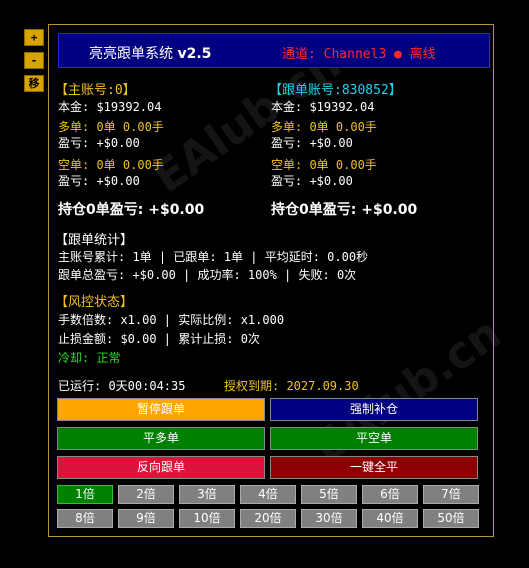  Describe the element at coordinates (159, 339) in the screenshot. I see `risk-line-2: 止损金额: $0.00 | 累计止损: 0次` at that location.